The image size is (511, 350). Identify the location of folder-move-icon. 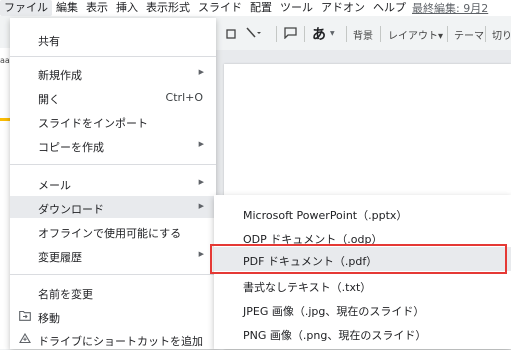
(25, 315).